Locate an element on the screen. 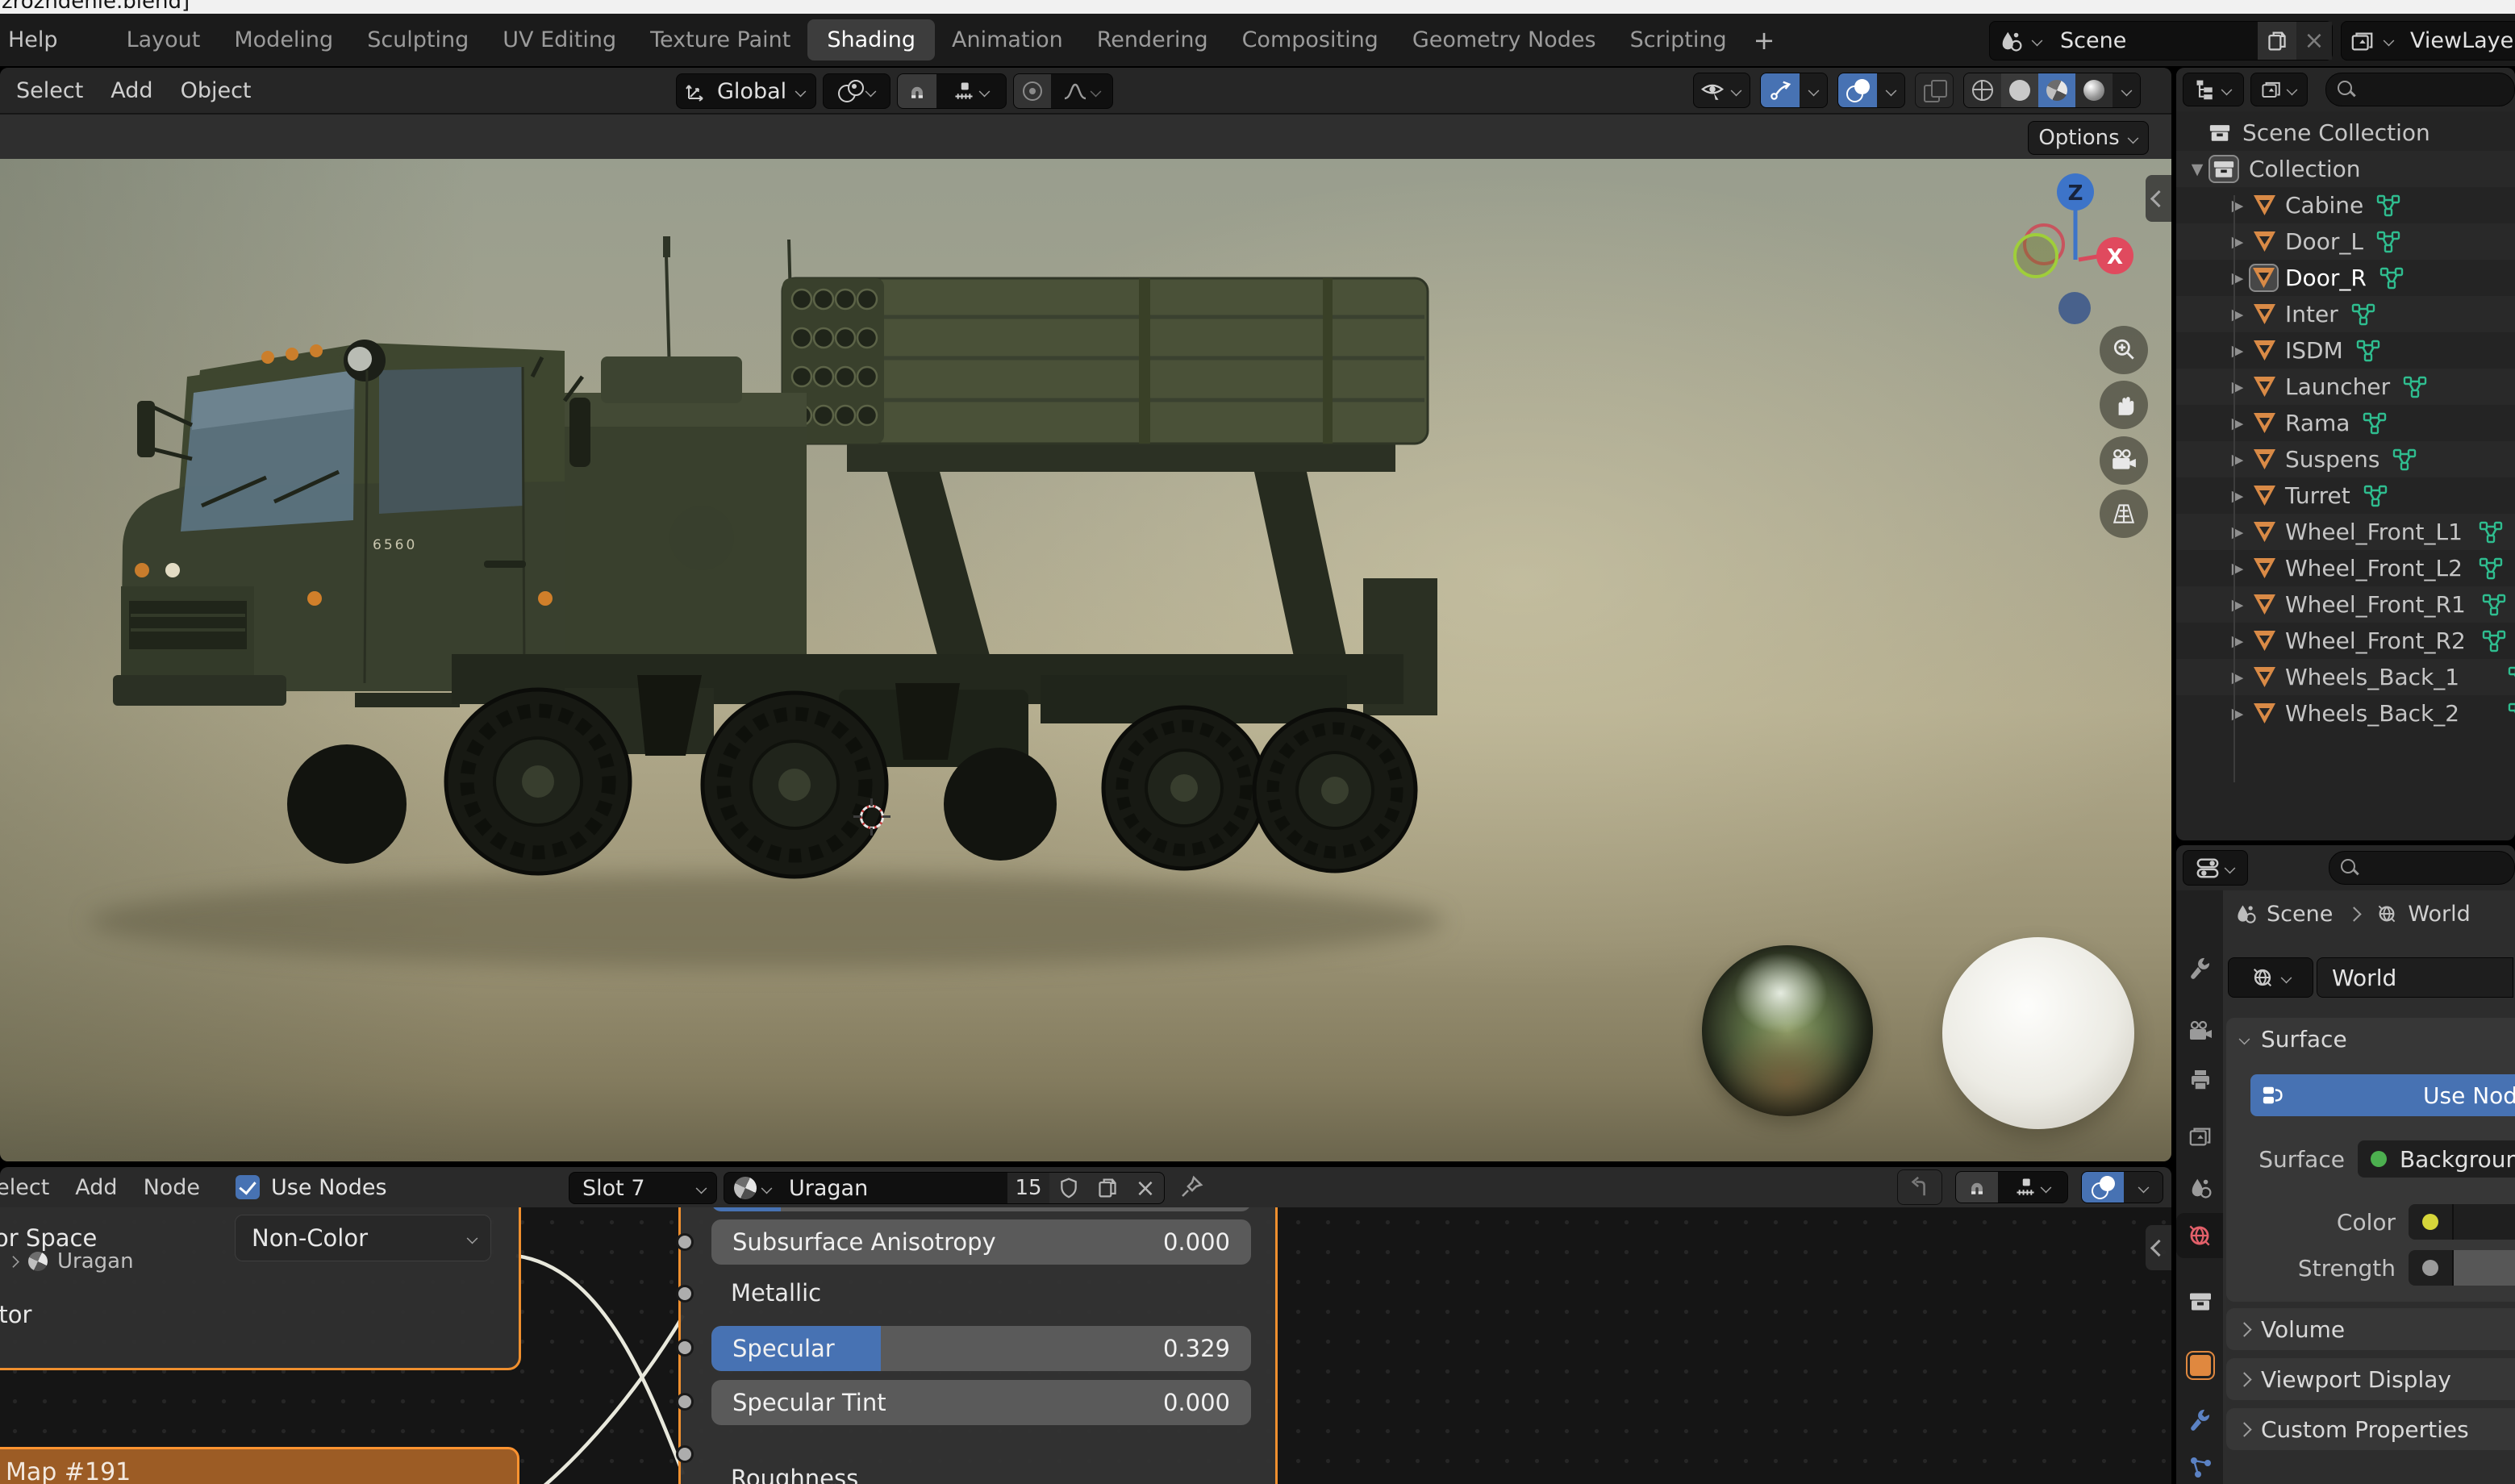  outliner-row-isdm: ▶ ISDM is located at coordinates (2345, 350).